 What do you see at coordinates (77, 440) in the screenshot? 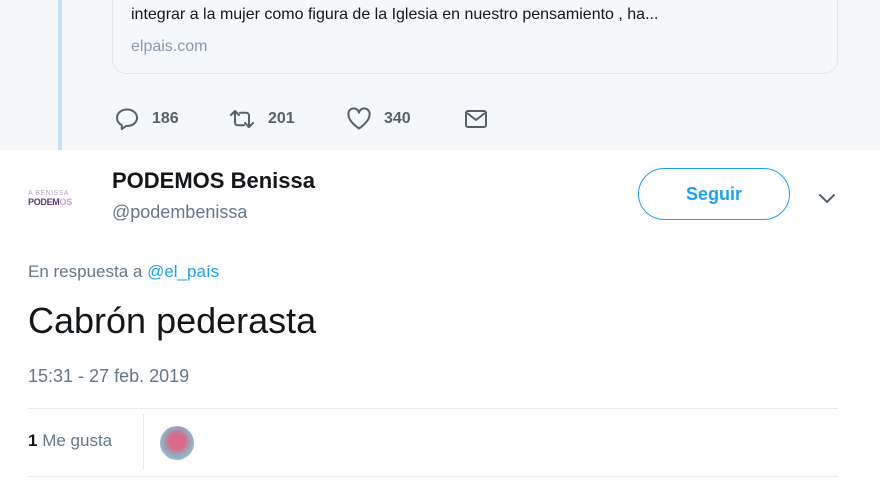
I see `likes-label: Me gusta` at bounding box center [77, 440].